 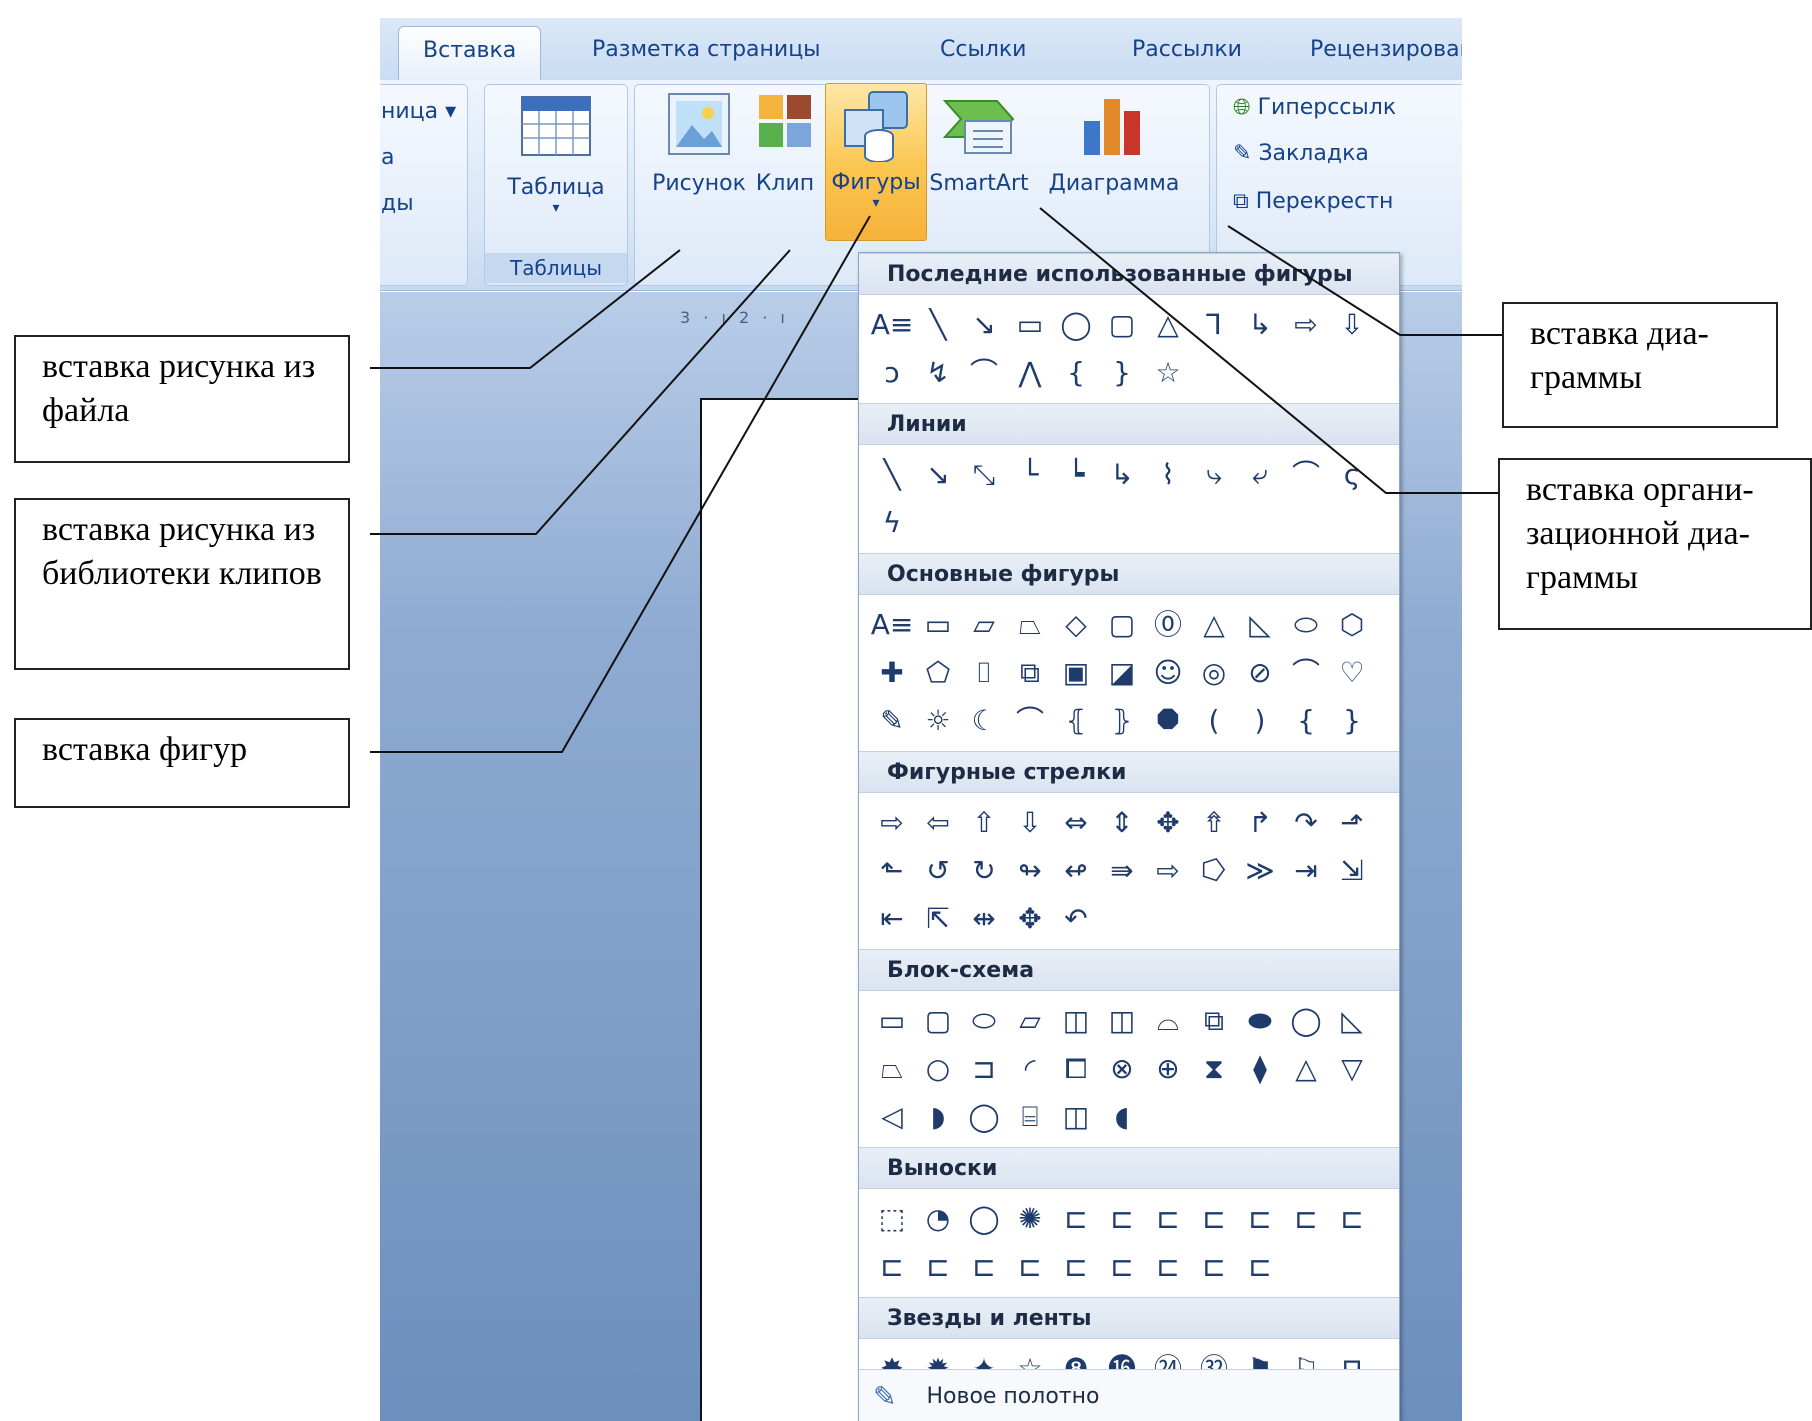 What do you see at coordinates (938, 1117) in the screenshot?
I see `shape-item-icon: ◗` at bounding box center [938, 1117].